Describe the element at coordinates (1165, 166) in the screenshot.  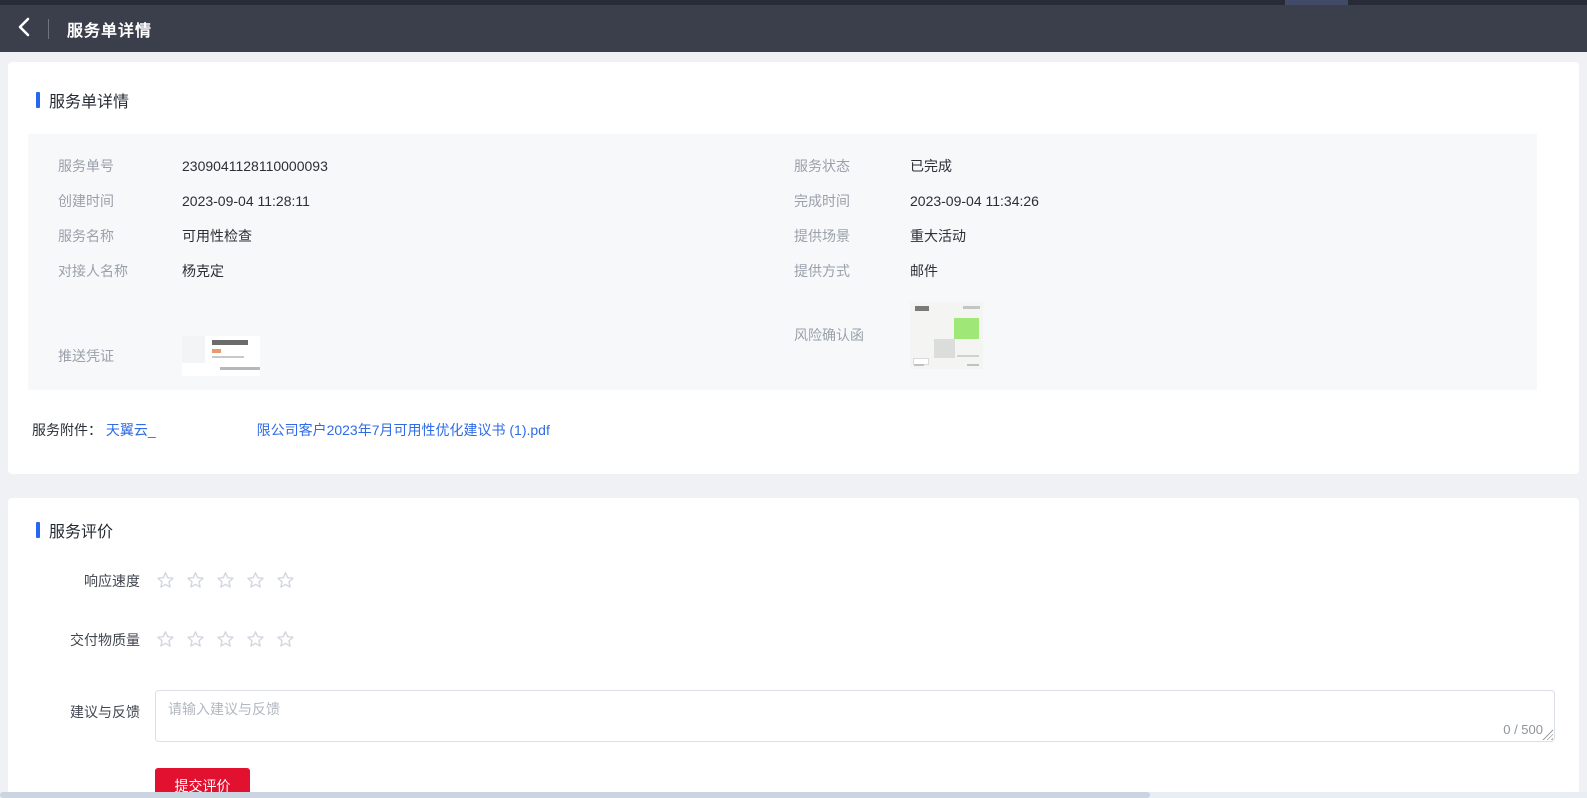
I see `field-row-service-status: 服务状态 已完成` at that location.